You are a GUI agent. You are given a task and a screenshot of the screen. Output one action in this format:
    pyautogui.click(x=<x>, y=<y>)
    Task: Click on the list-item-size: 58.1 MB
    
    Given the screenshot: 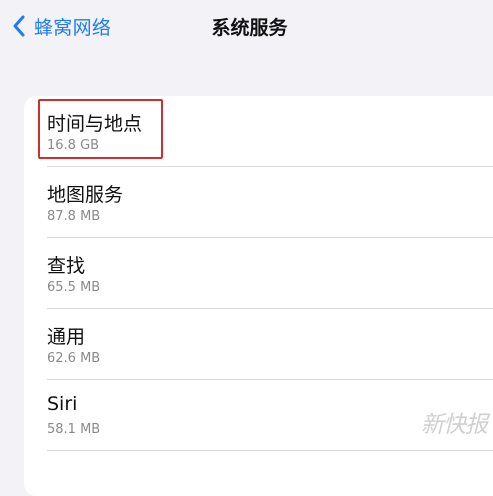 What is the action you would take?
    pyautogui.click(x=74, y=429)
    